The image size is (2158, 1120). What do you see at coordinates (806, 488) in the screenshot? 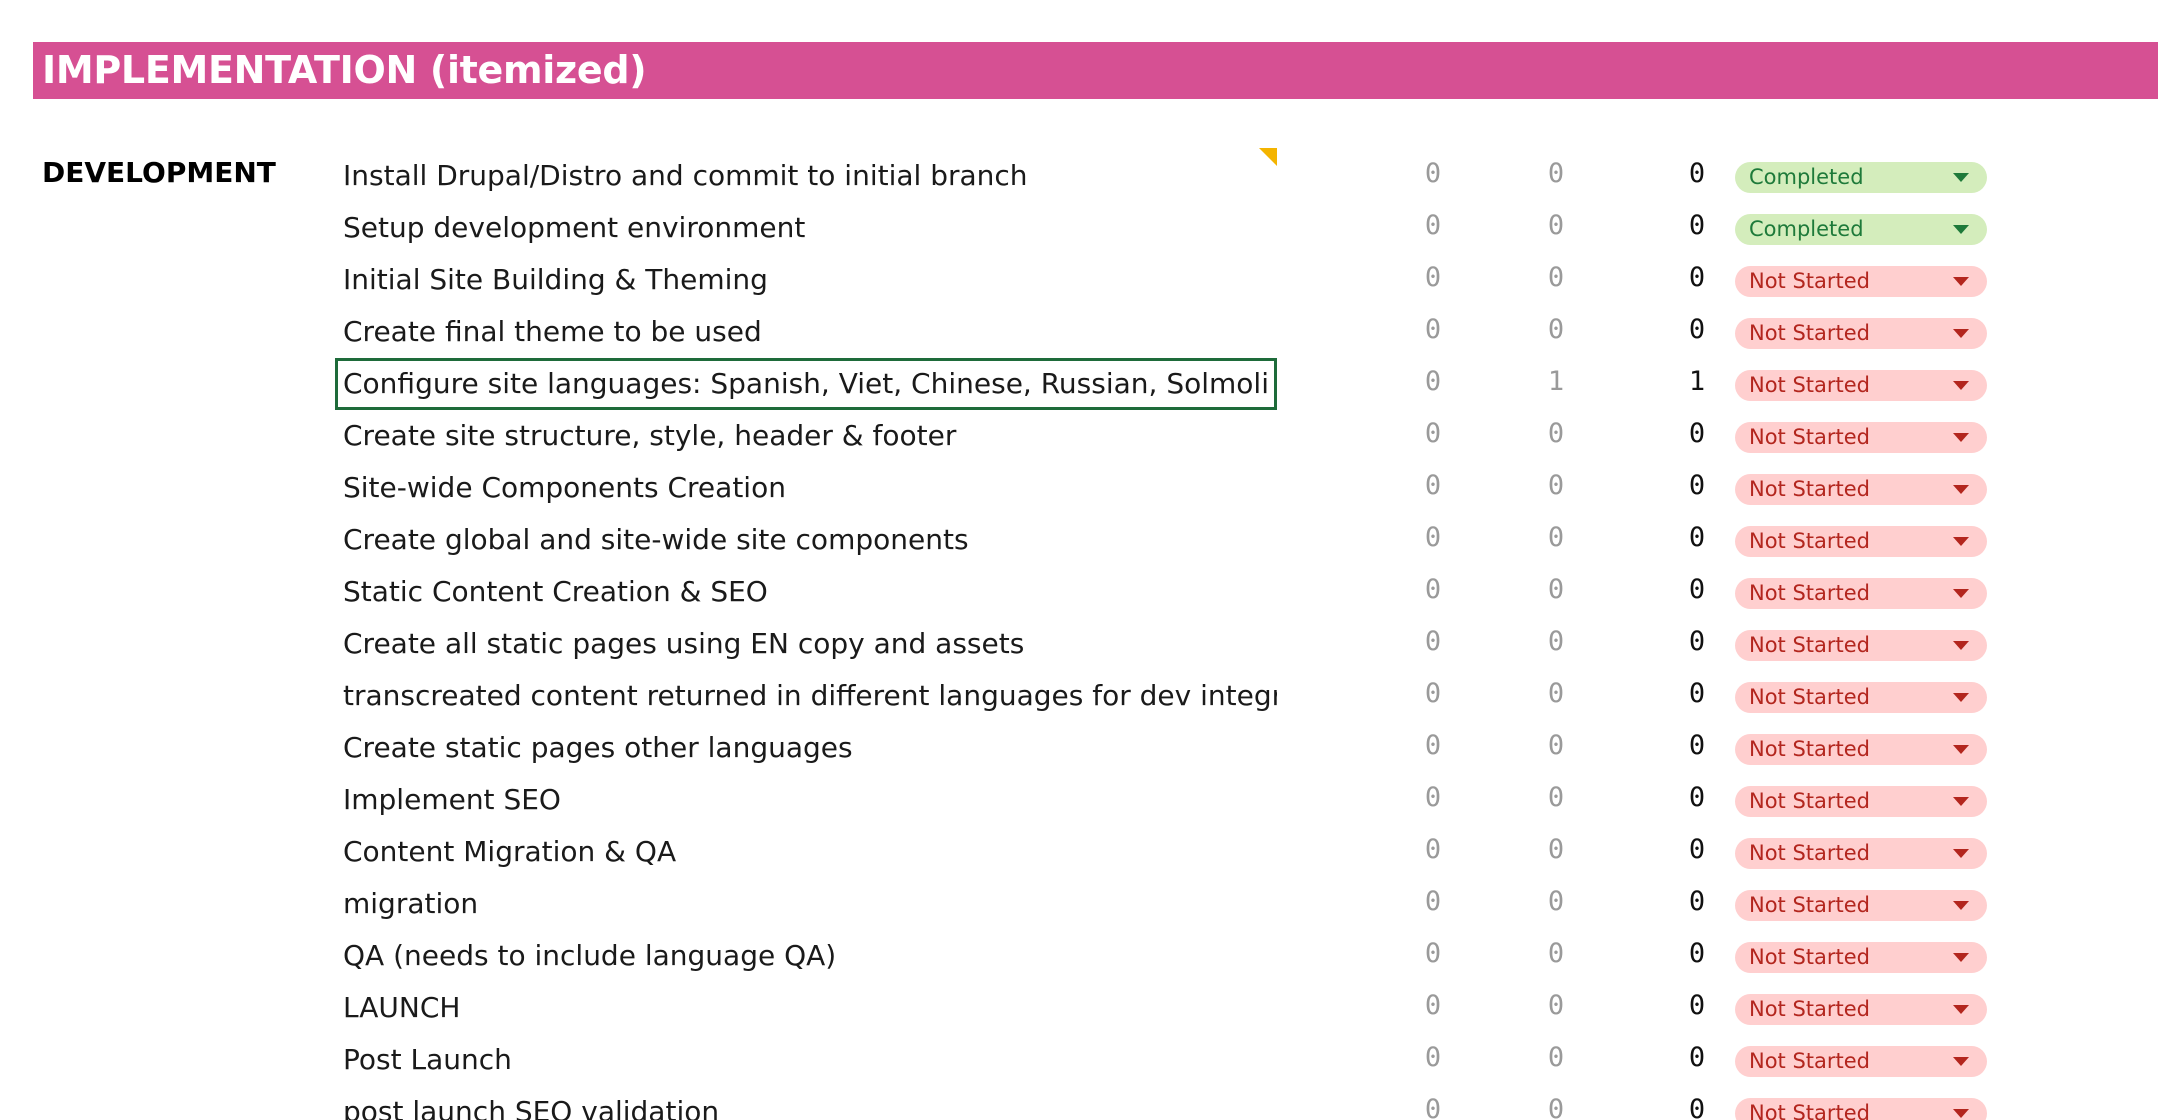
I see `task-cell: Site-wide Components Creation` at bounding box center [806, 488].